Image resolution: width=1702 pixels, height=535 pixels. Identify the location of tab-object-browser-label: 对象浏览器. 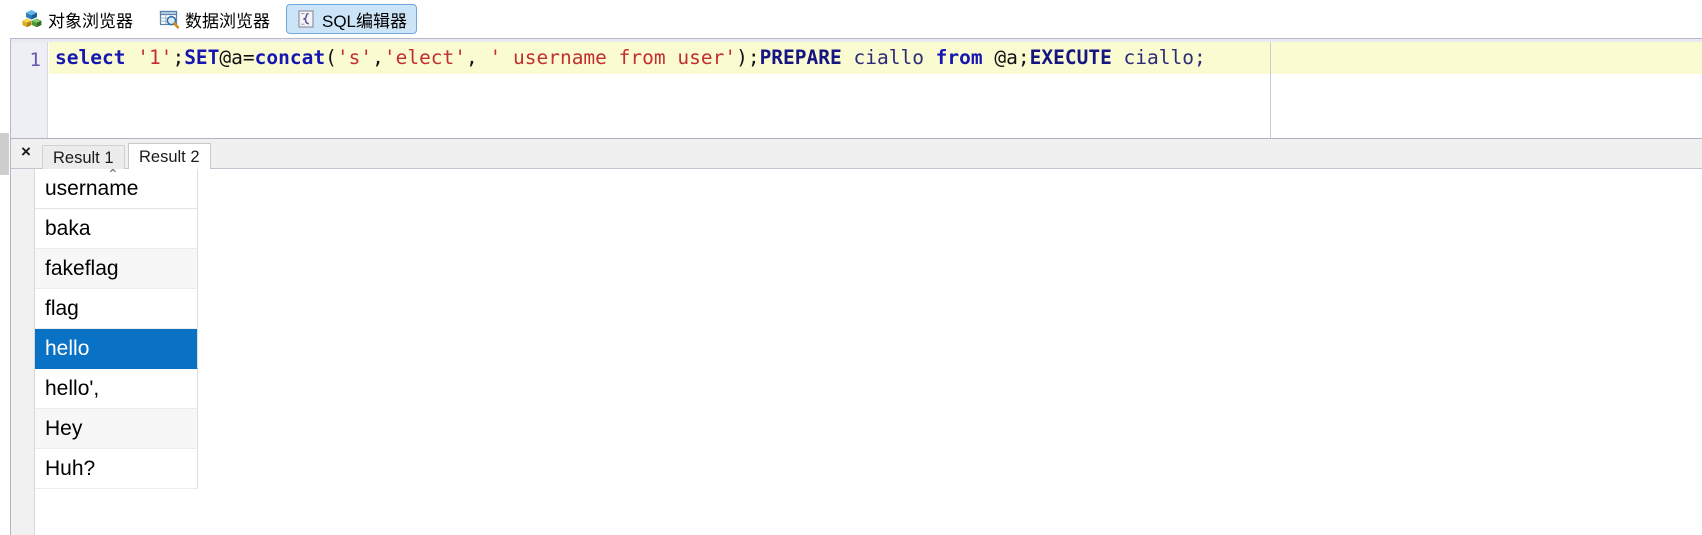
(90, 21).